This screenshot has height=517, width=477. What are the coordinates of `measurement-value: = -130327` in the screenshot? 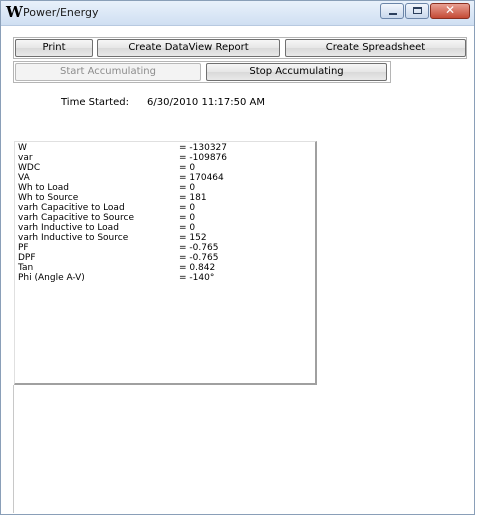 It's located at (203, 148).